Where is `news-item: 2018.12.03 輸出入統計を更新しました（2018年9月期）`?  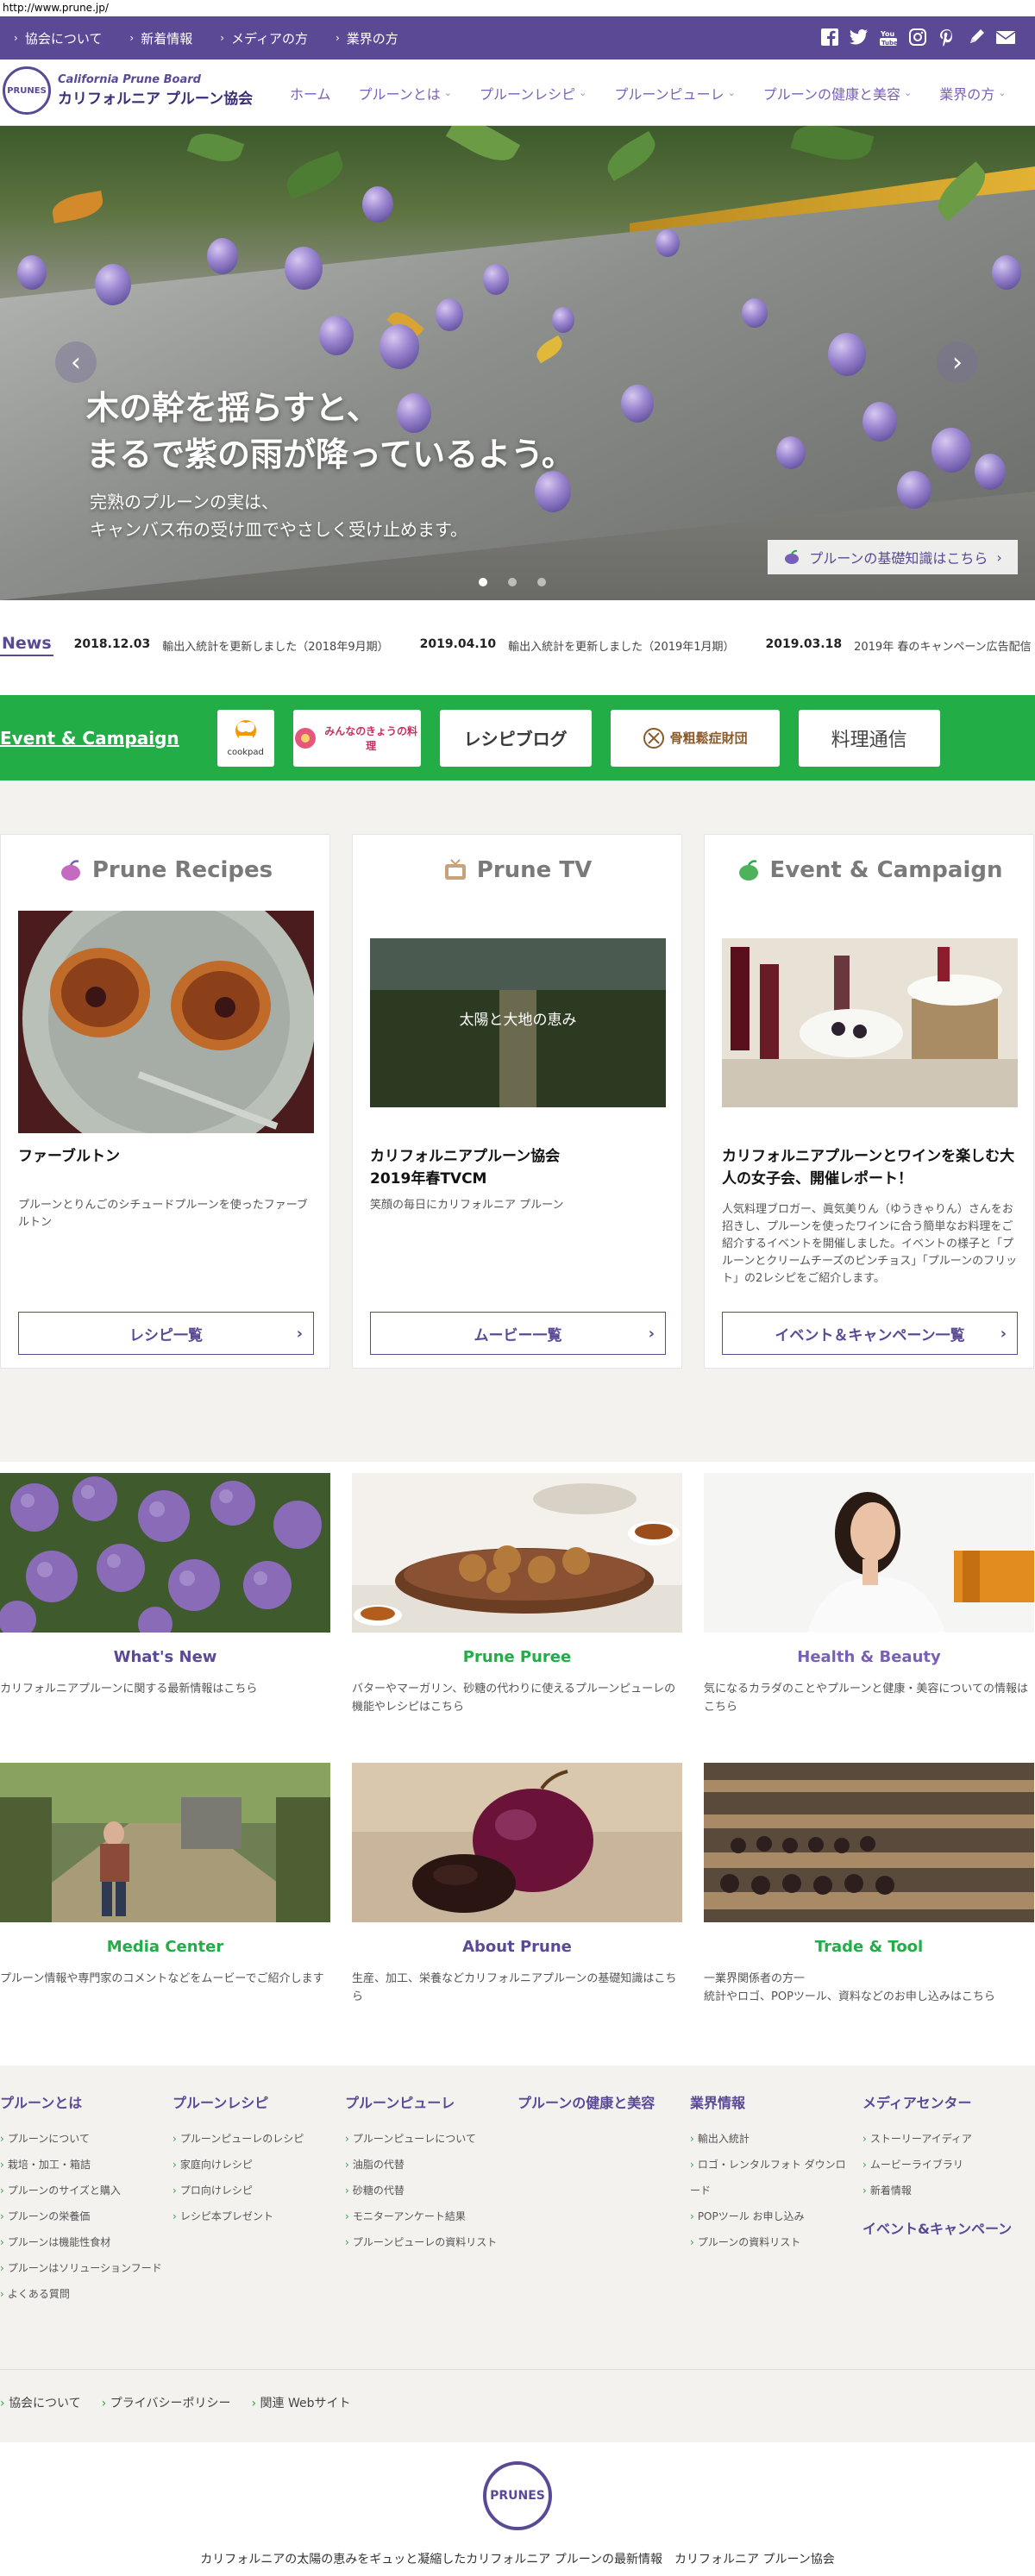
news-item: 2018.12.03 輸出入統計を更新しました（2018年9月期） is located at coordinates (232, 645).